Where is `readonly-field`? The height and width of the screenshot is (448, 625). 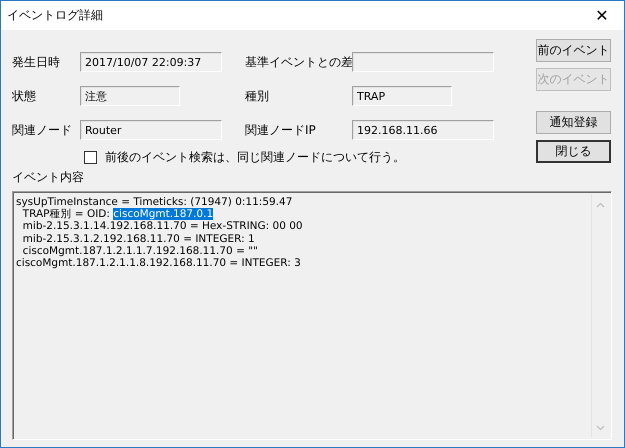 readonly-field is located at coordinates (423, 62).